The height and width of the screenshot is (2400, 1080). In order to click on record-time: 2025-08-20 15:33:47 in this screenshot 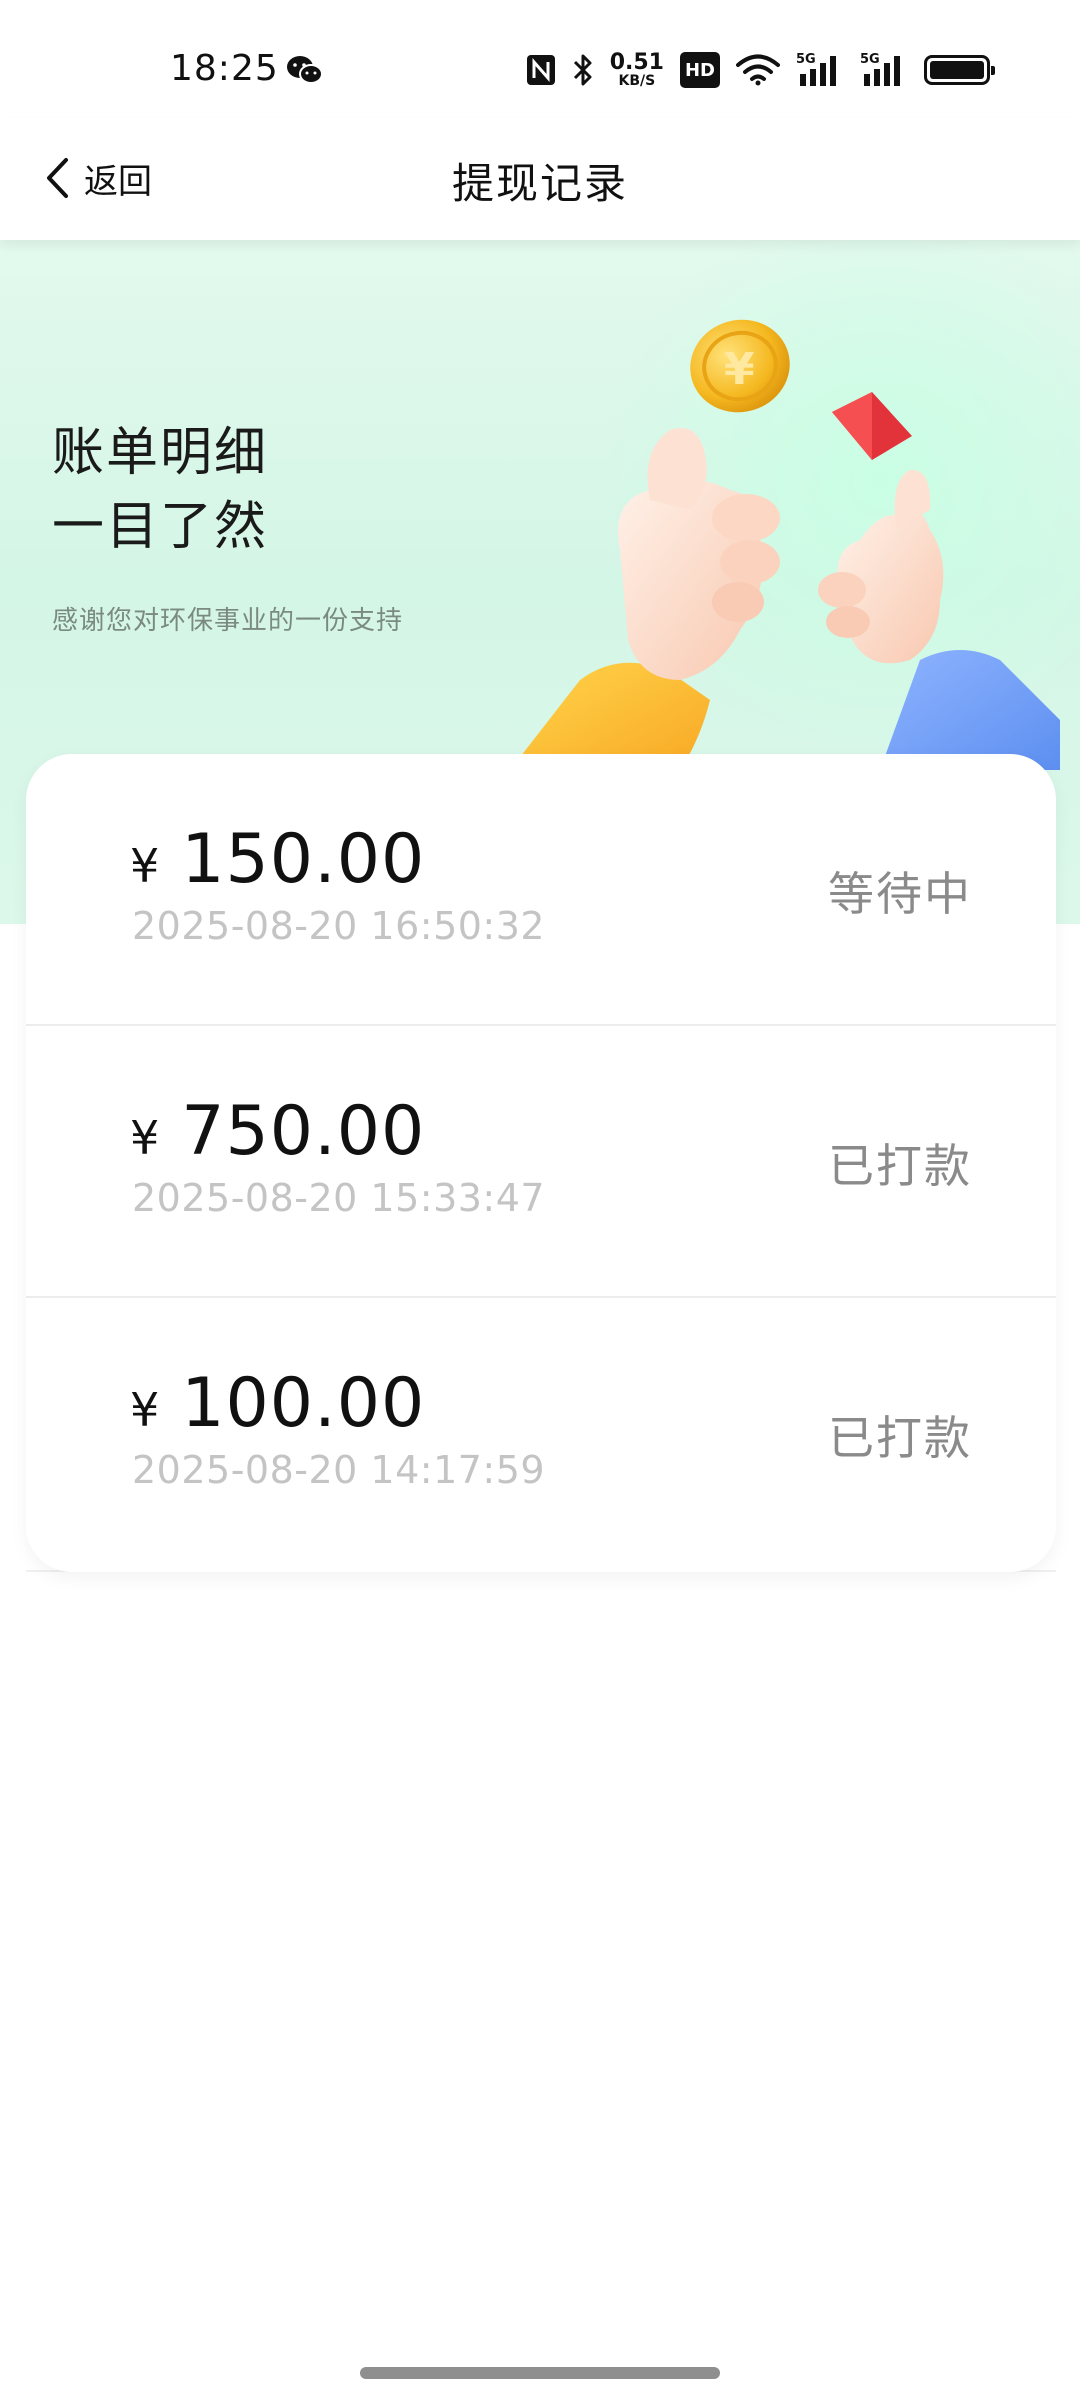, I will do `click(339, 1198)`.